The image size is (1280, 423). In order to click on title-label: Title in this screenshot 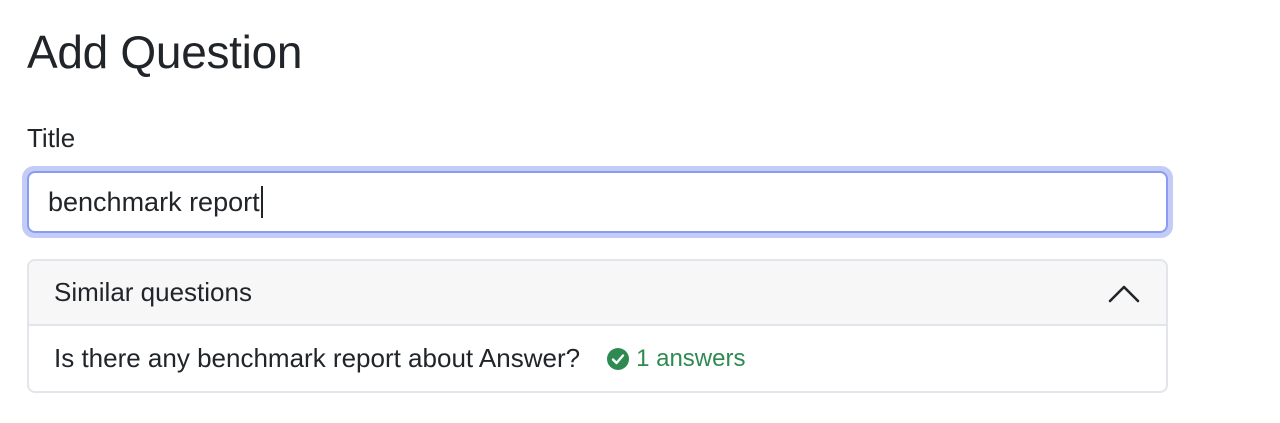, I will do `click(51, 138)`.